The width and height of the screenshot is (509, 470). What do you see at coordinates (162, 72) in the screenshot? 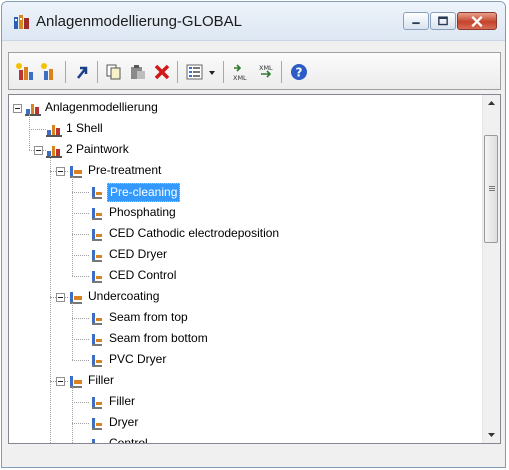
I see `delete-icon` at bounding box center [162, 72].